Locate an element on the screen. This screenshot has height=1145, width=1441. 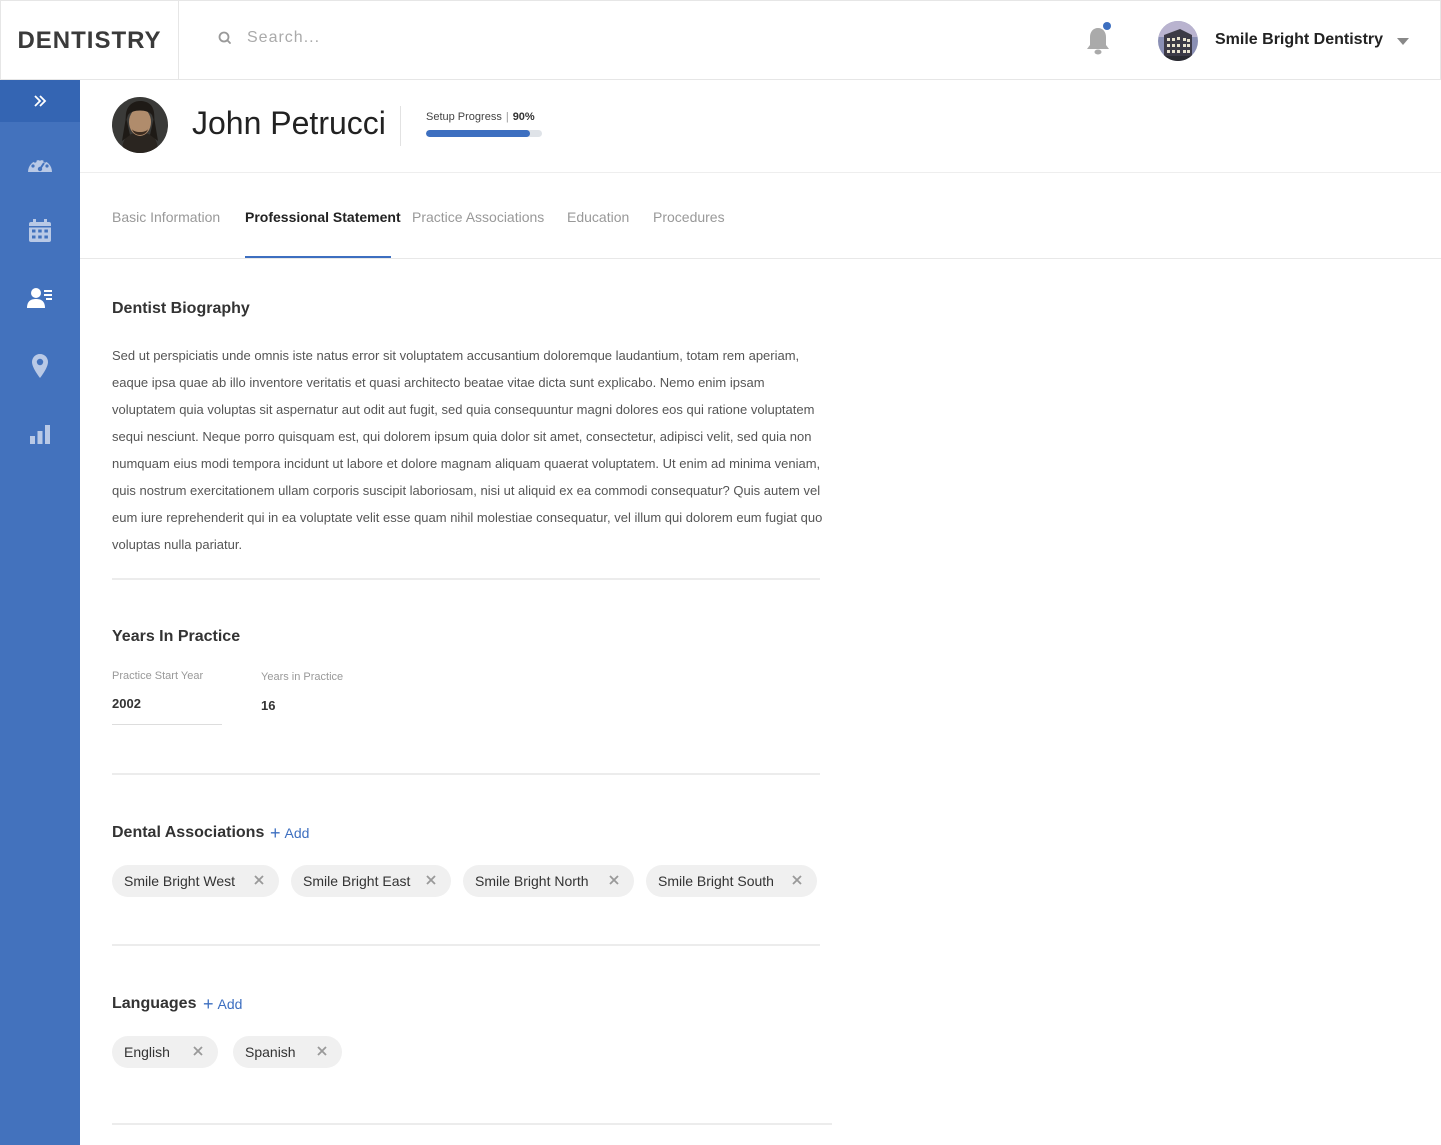
tab-procedures: Procedures is located at coordinates (689, 217).